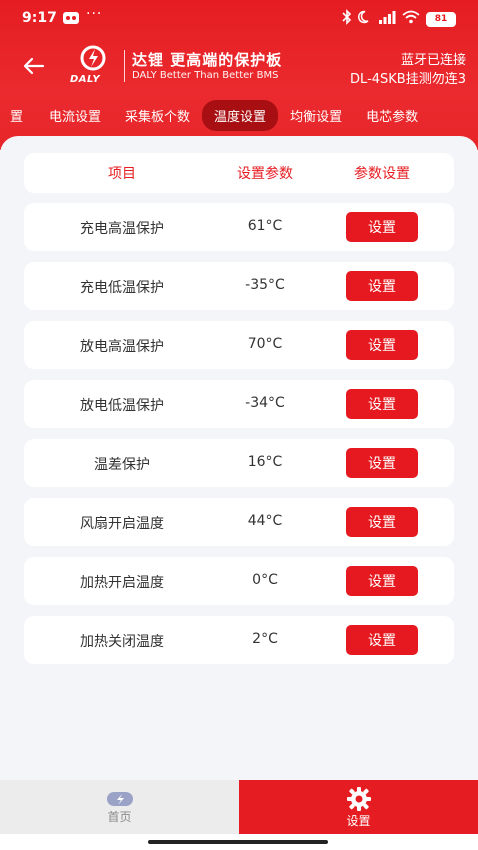 The height and width of the screenshot is (850, 478). What do you see at coordinates (122, 174) in the screenshot?
I see `header-item: 项目` at bounding box center [122, 174].